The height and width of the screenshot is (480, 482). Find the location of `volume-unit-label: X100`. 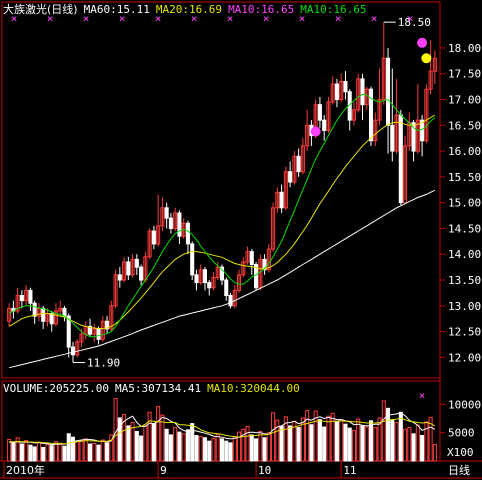

volume-unit-label: X100 is located at coordinates (460, 452).